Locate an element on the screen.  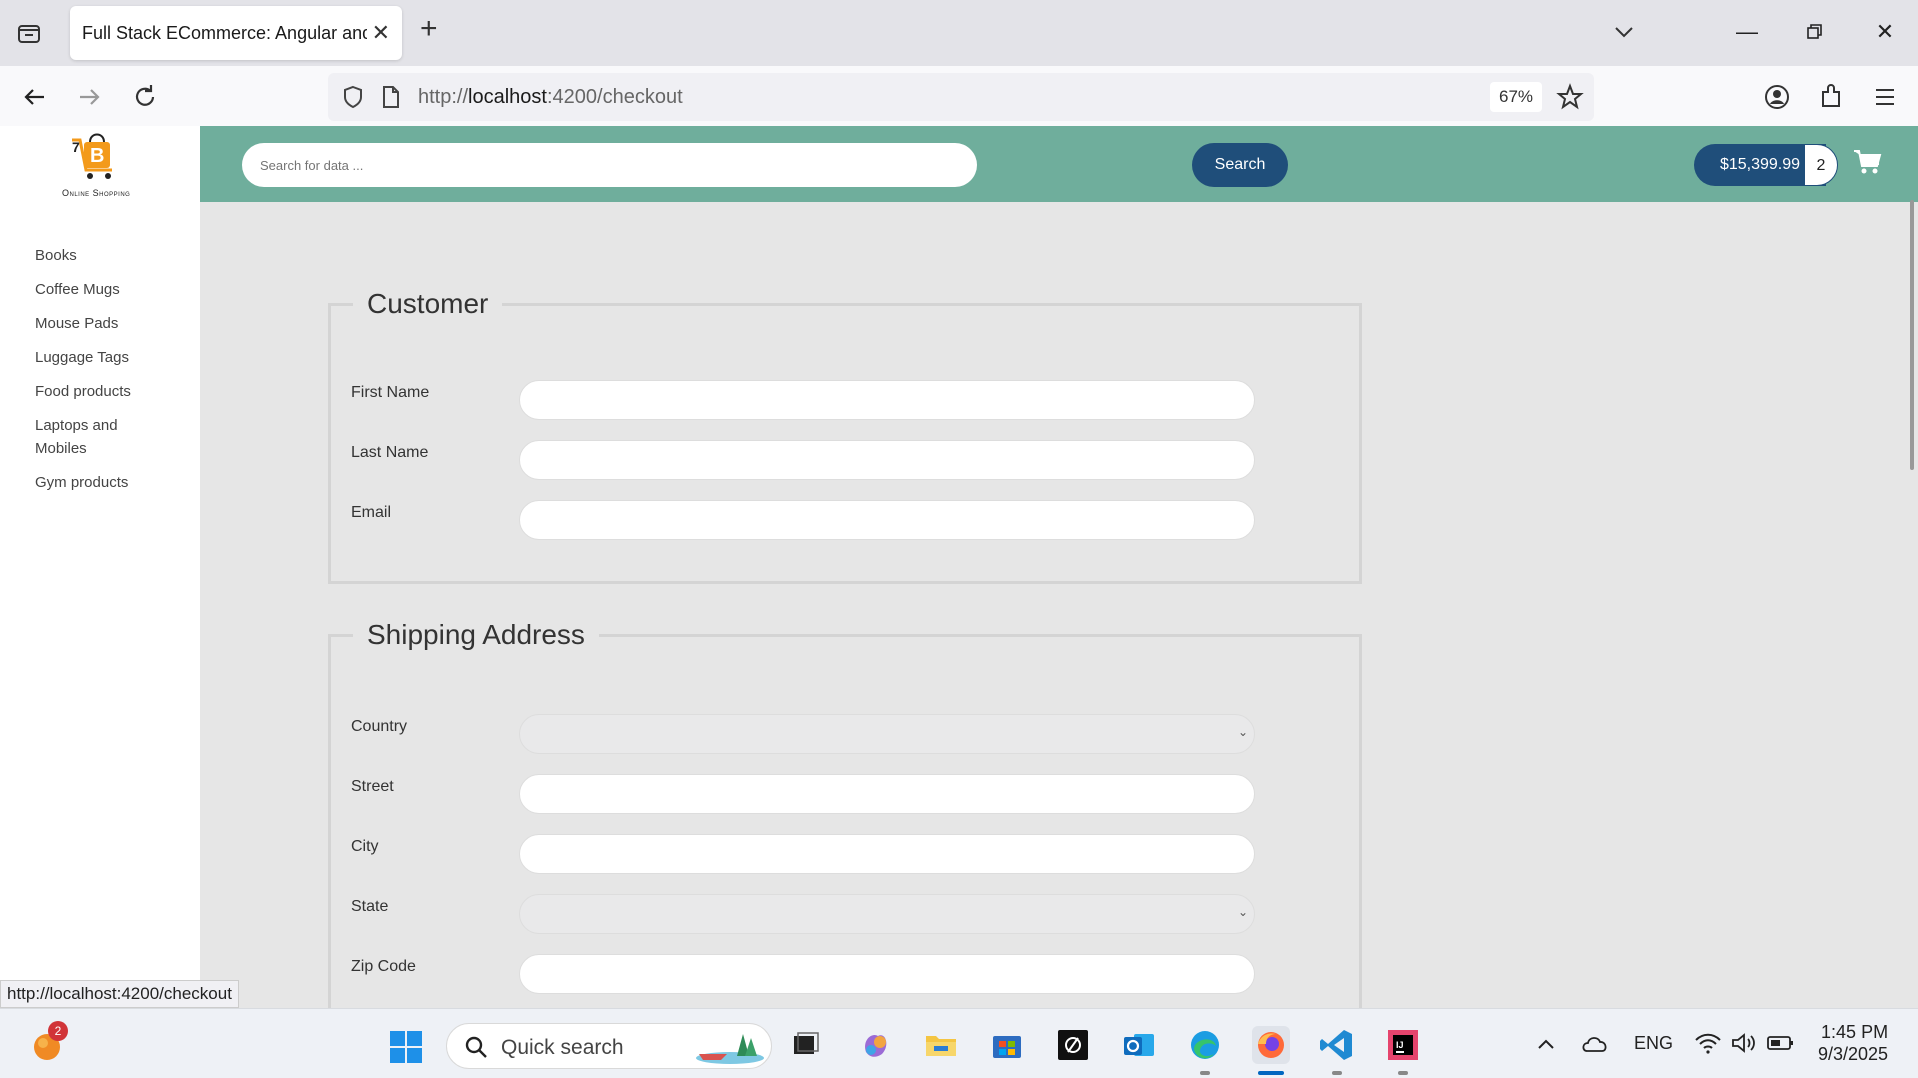
chevron-down-icon: ⌄ is located at coordinates (1242, 732).